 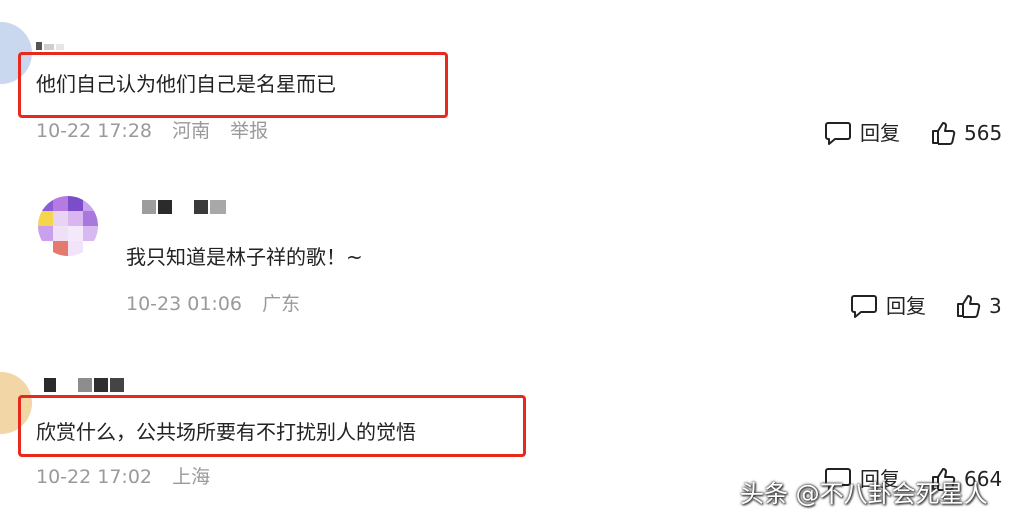 What do you see at coordinates (68, 226) in the screenshot?
I see `avatar` at bounding box center [68, 226].